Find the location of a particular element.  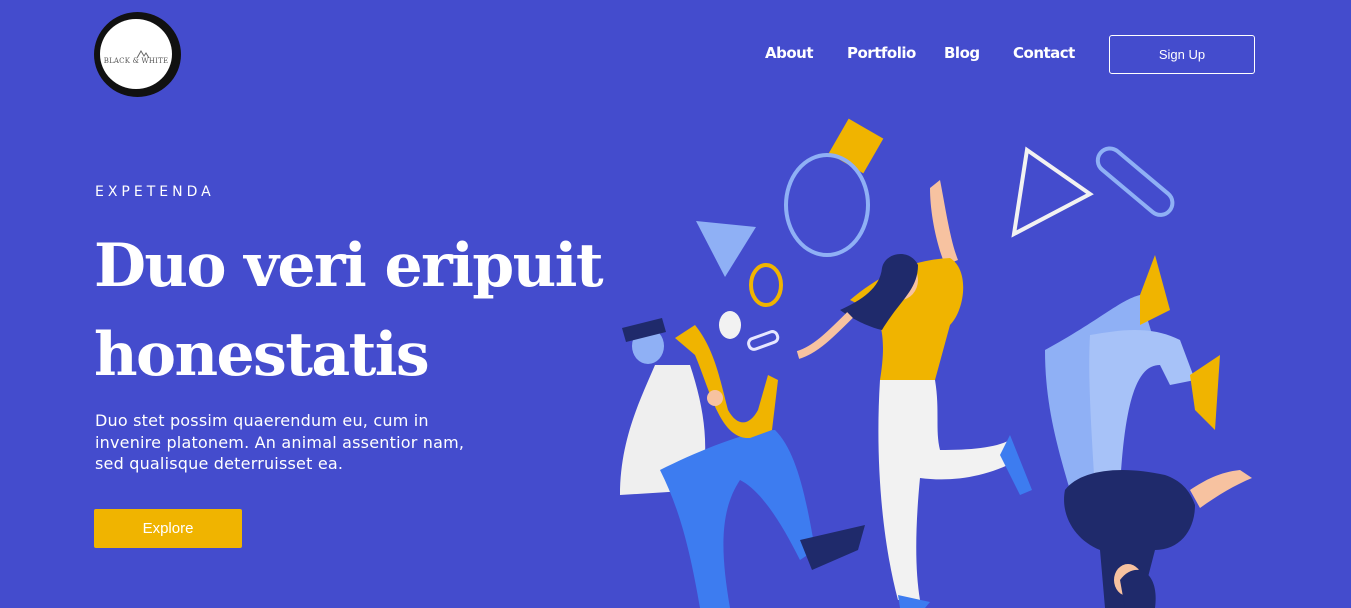

nav-link-blog: Blog is located at coordinates (962, 53).